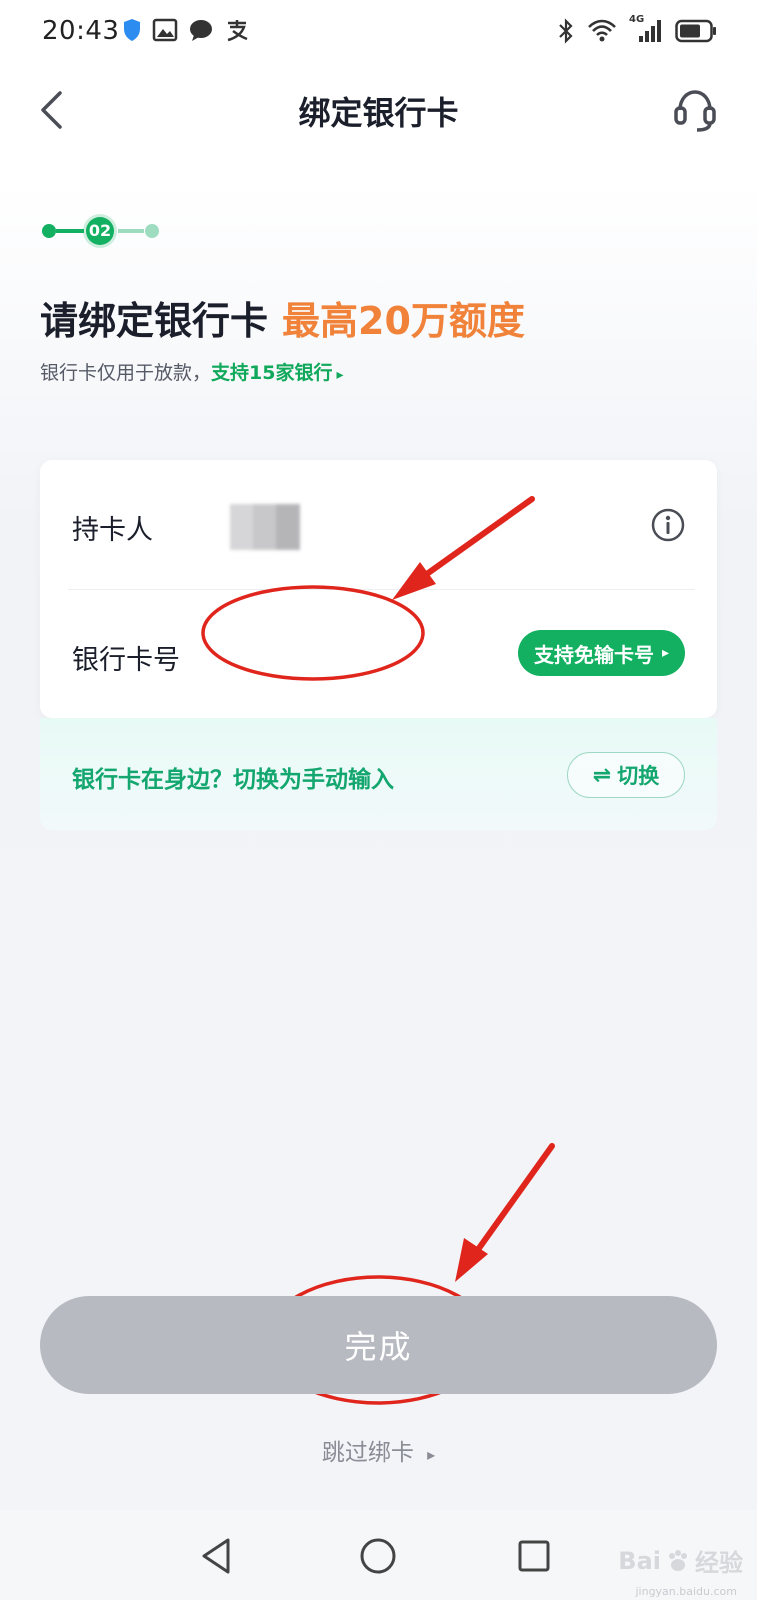 The height and width of the screenshot is (1600, 757). Describe the element at coordinates (218, 1556) in the screenshot. I see `back-triangle-icon` at that location.